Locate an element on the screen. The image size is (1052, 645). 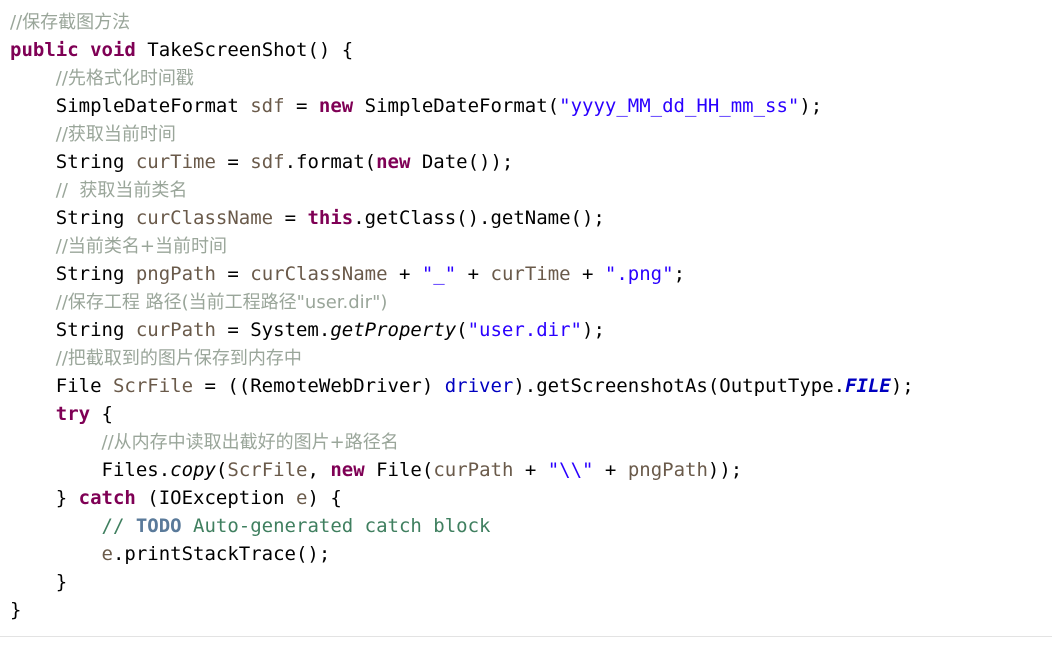
code-line: //从内存中读取出截好的图片+路径名 is located at coordinates (531, 442).